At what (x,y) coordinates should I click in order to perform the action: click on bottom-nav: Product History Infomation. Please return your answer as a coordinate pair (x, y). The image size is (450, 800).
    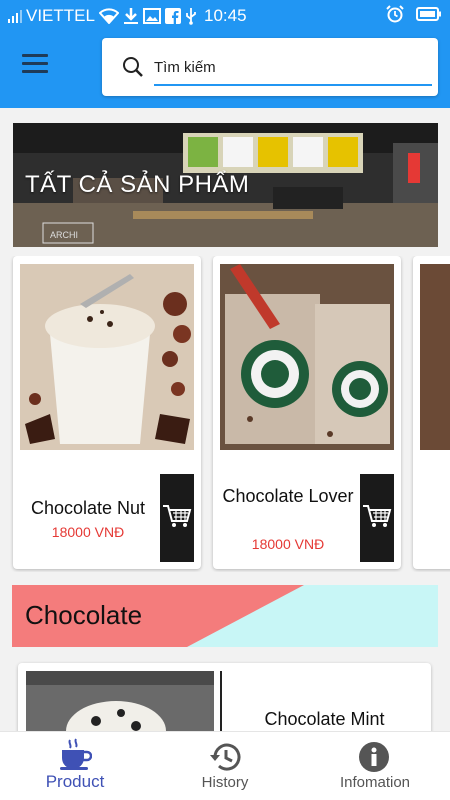
    Looking at the image, I should click on (225, 765).